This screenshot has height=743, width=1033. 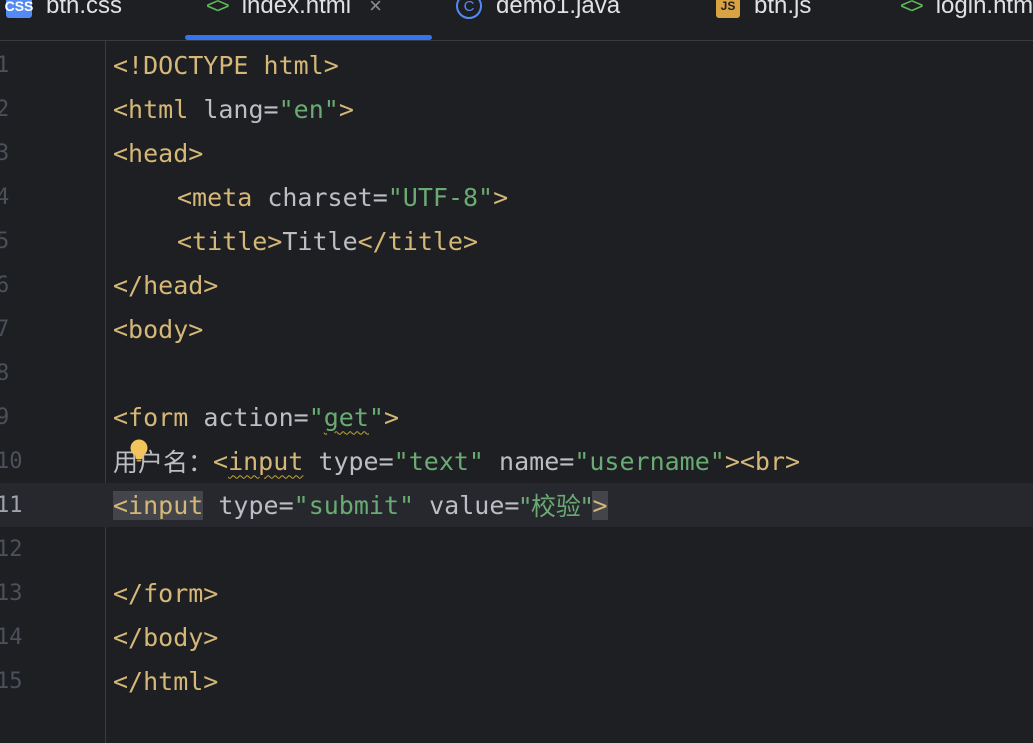 What do you see at coordinates (11, 505) in the screenshot?
I see `line-number: 11` at bounding box center [11, 505].